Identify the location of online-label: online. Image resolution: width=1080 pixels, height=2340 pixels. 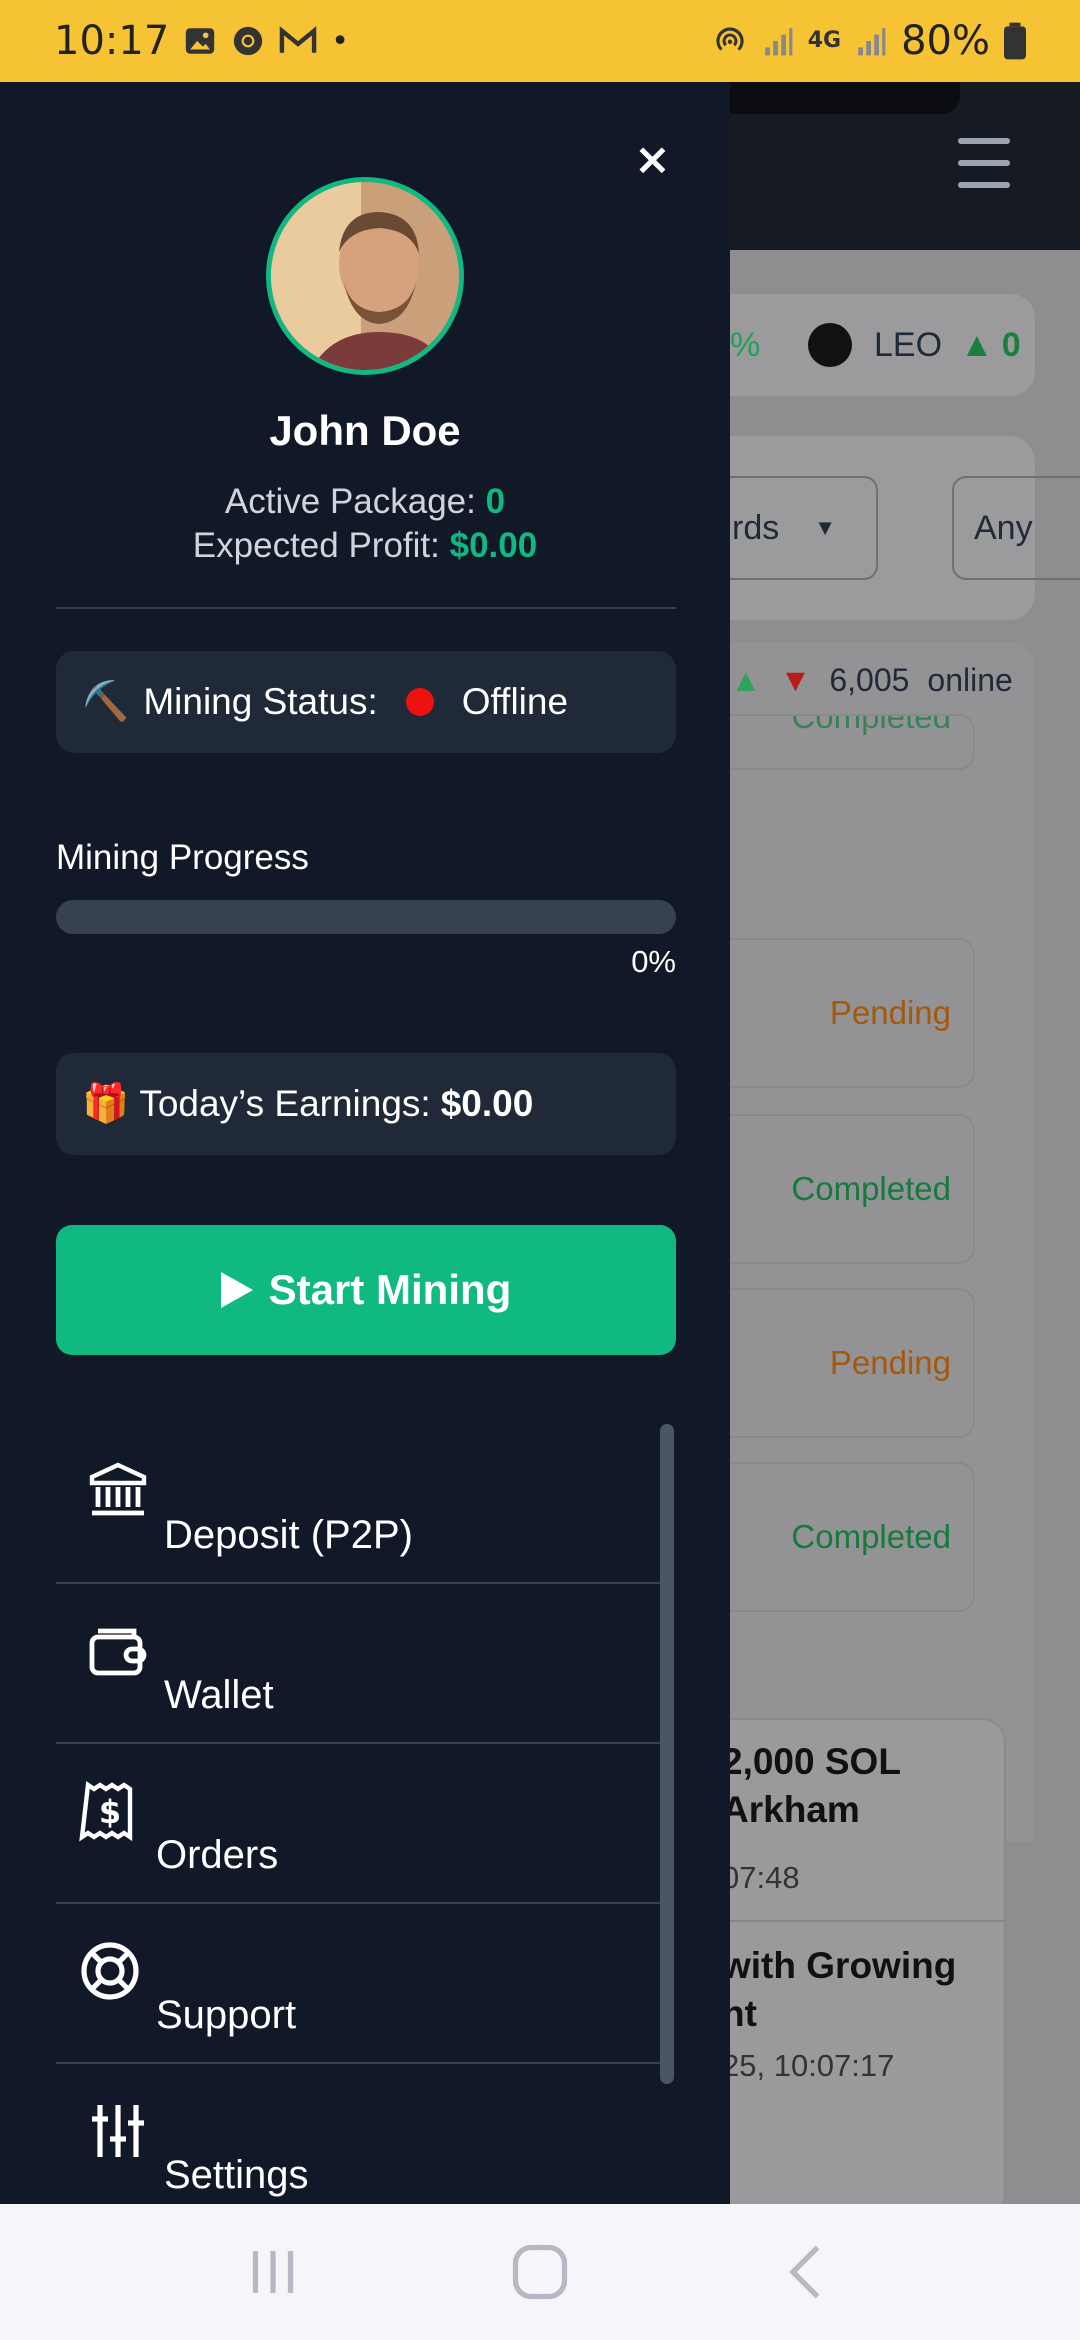
(970, 680).